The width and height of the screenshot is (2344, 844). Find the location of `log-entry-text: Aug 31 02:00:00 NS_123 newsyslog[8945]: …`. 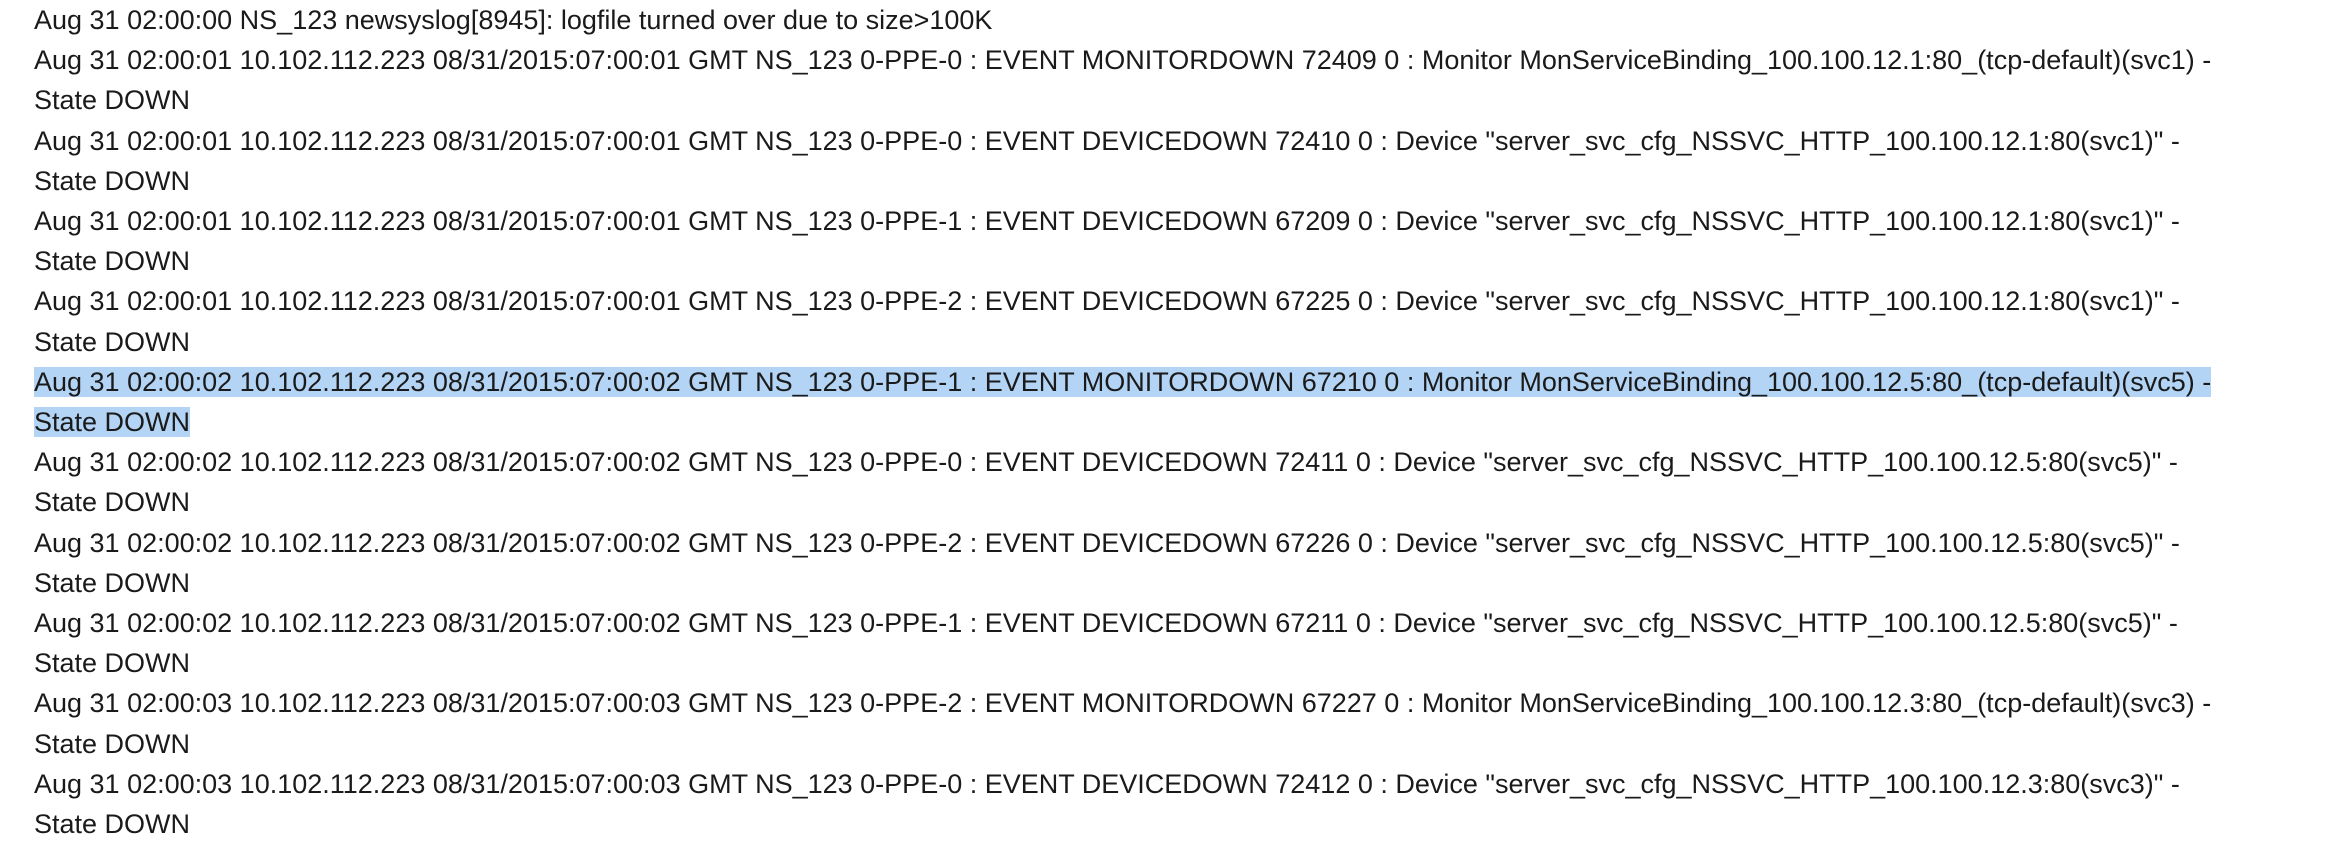

log-entry-text: Aug 31 02:00:00 NS_123 newsyslog[8945]: … is located at coordinates (513, 20).